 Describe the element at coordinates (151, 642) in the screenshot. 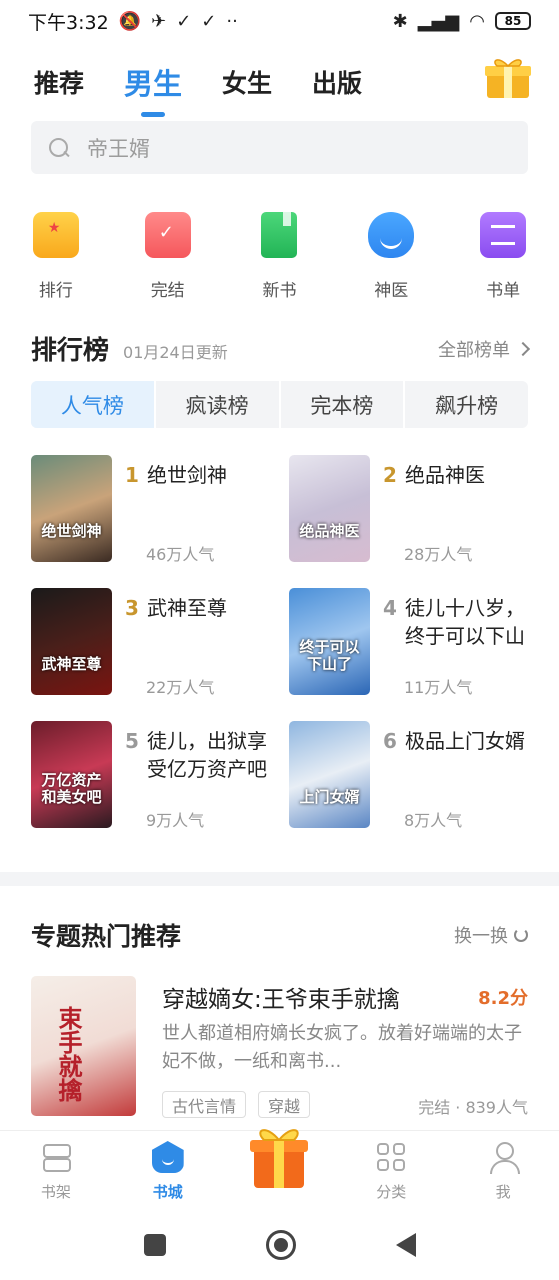

I see `ranking-item: 武神至尊 3 武神至尊 22万人气` at that location.